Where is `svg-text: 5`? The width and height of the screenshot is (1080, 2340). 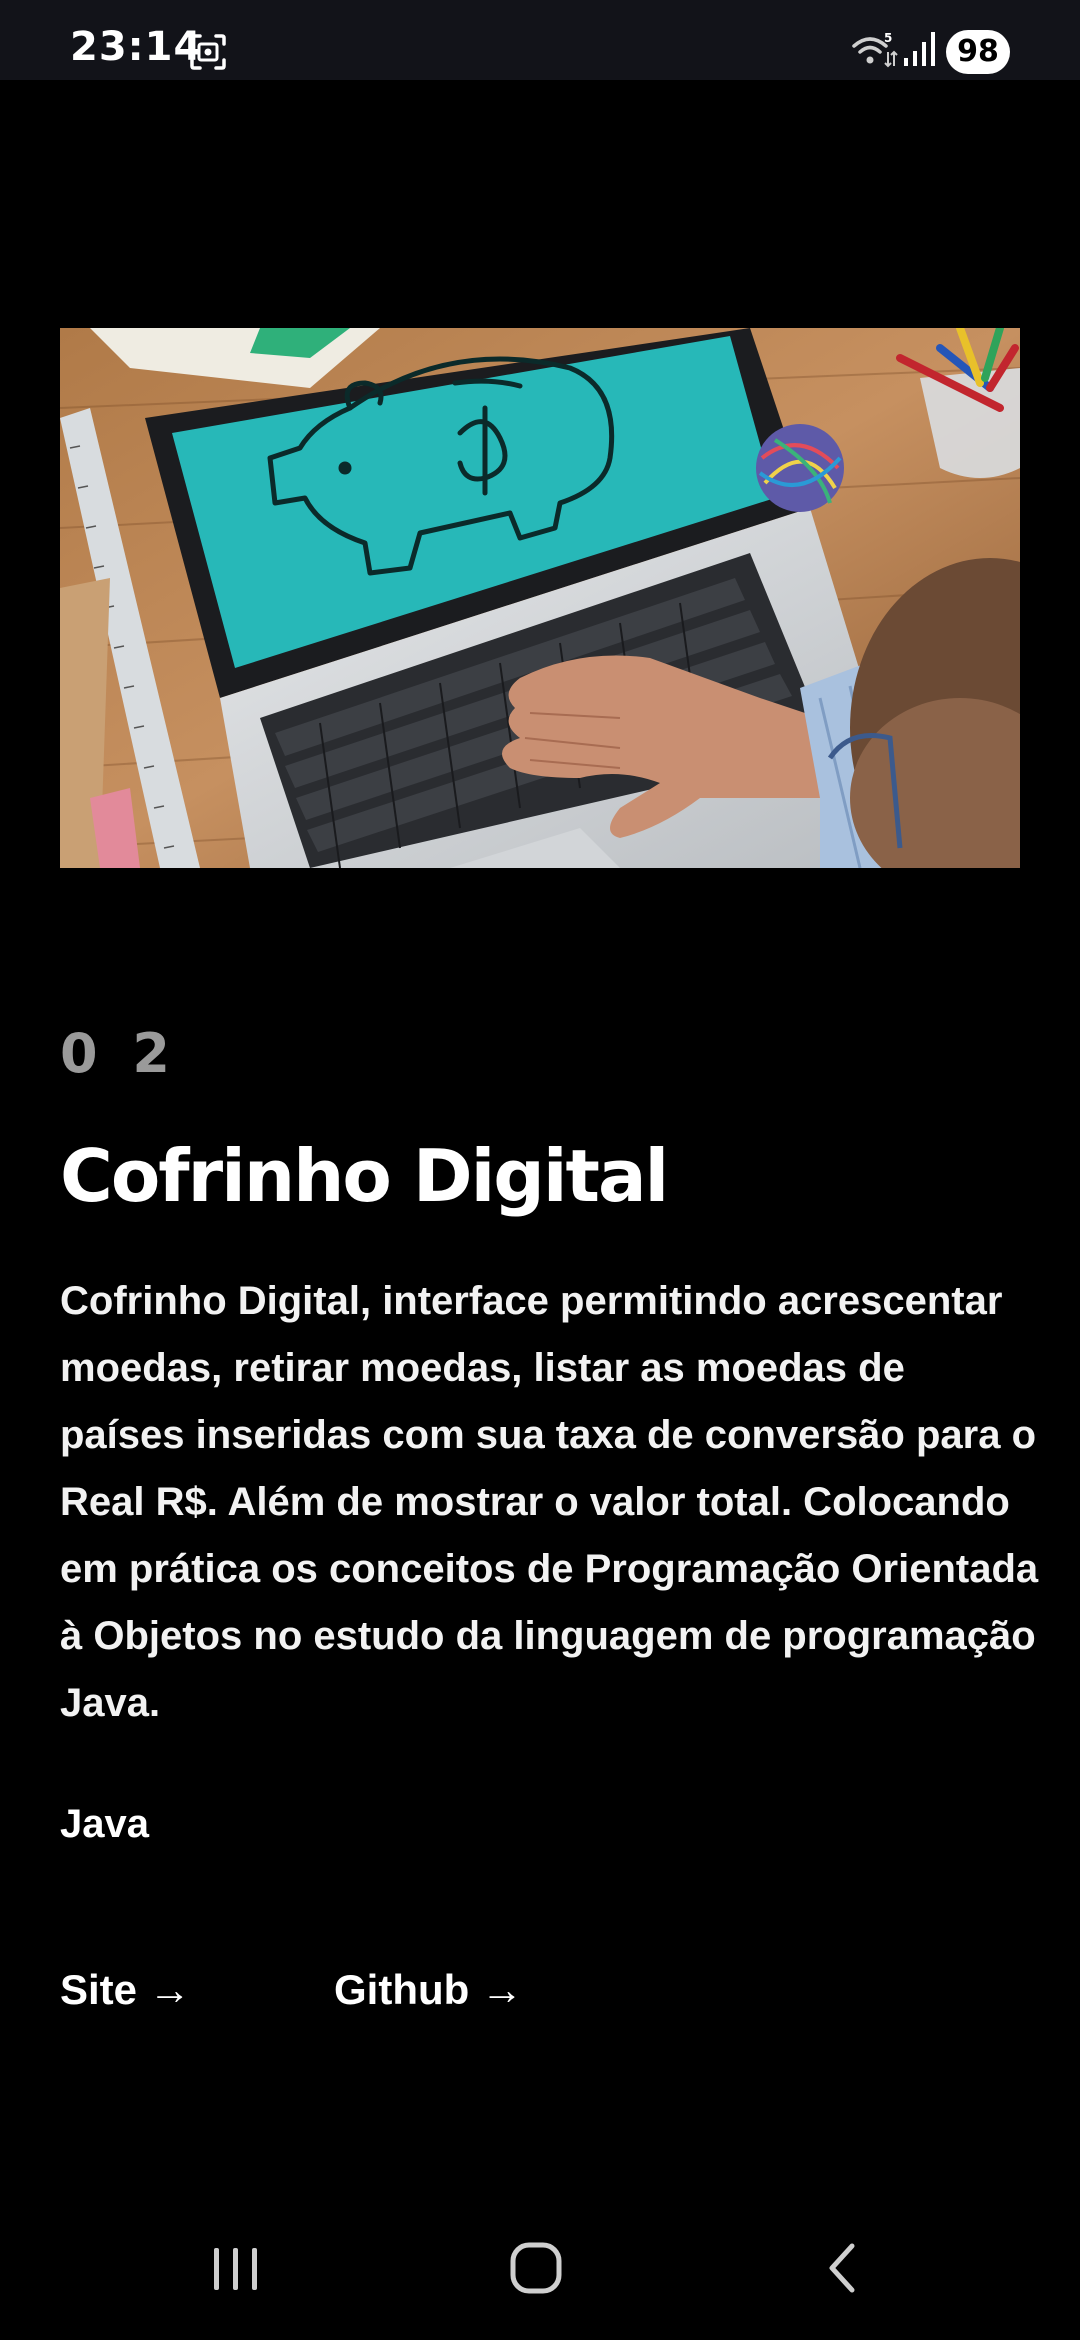 svg-text: 5 is located at coordinates (888, 38).